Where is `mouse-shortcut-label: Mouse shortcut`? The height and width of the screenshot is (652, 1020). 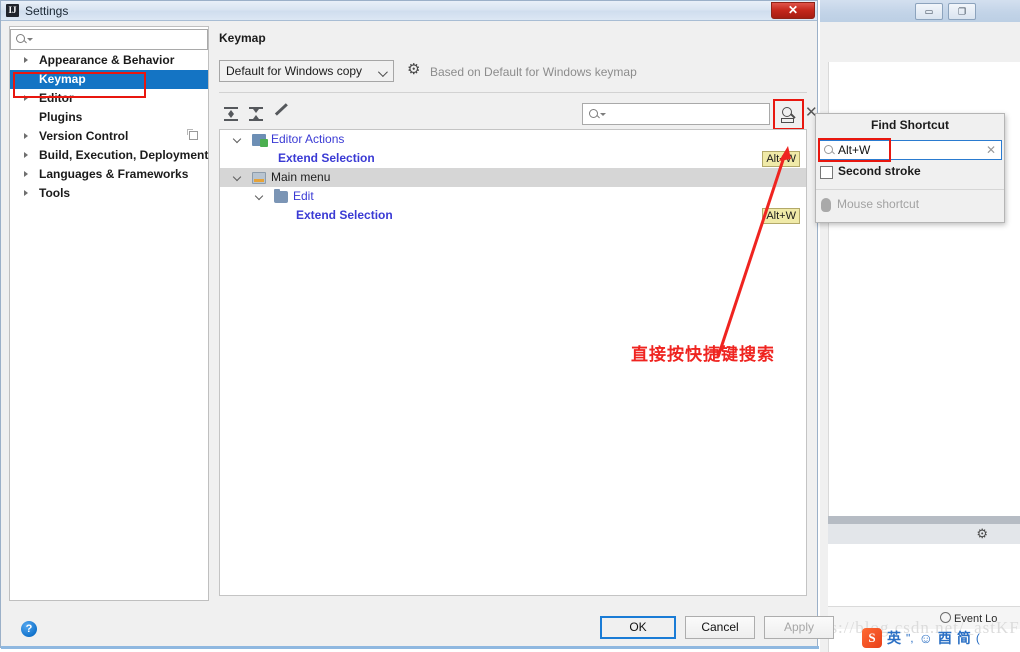
mouse-shortcut-label: Mouse shortcut is located at coordinates (878, 204).